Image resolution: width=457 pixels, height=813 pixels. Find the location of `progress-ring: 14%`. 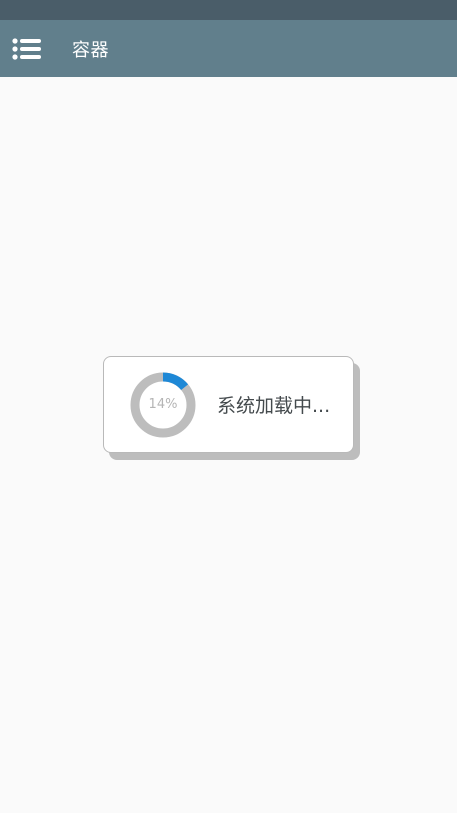

progress-ring: 14% is located at coordinates (163, 405).